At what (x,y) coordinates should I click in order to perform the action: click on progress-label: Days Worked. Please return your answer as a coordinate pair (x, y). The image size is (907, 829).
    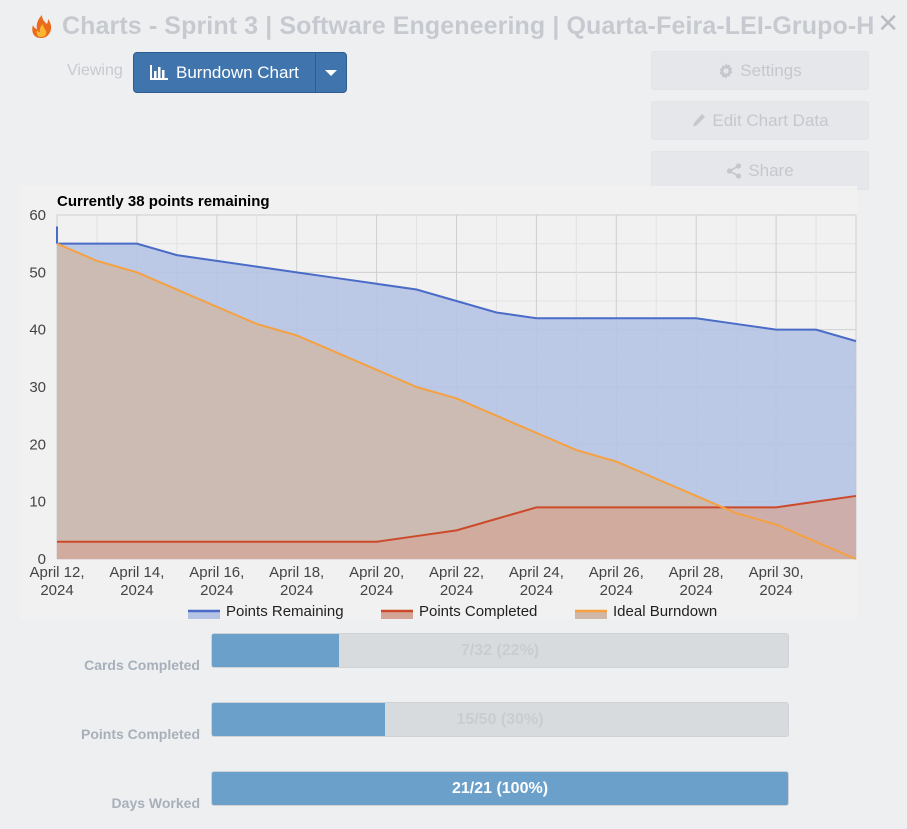
    Looking at the image, I should click on (155, 803).